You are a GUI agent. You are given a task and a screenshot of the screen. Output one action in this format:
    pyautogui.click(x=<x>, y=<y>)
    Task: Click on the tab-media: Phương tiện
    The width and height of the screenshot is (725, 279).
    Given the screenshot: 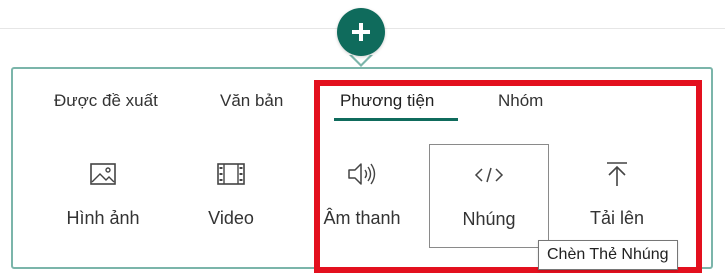 What is the action you would take?
    pyautogui.click(x=387, y=101)
    